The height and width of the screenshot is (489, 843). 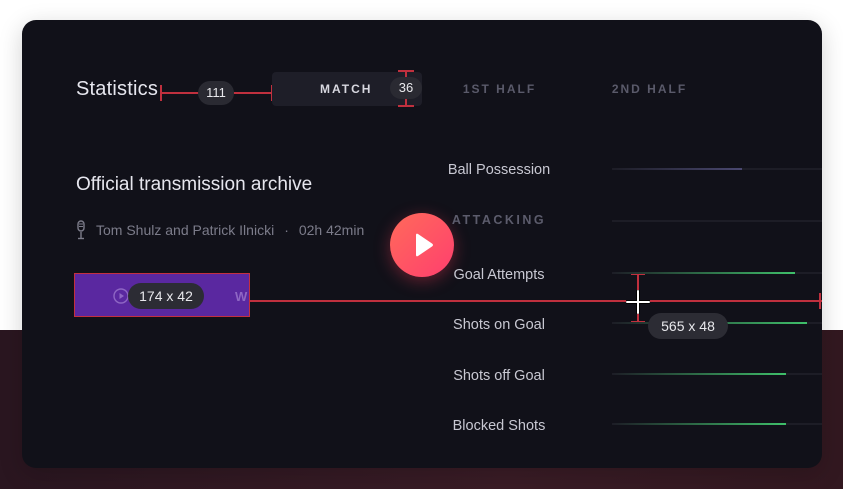 What do you see at coordinates (688, 326) in the screenshot?
I see `row-size-badge: 565 x 48` at bounding box center [688, 326].